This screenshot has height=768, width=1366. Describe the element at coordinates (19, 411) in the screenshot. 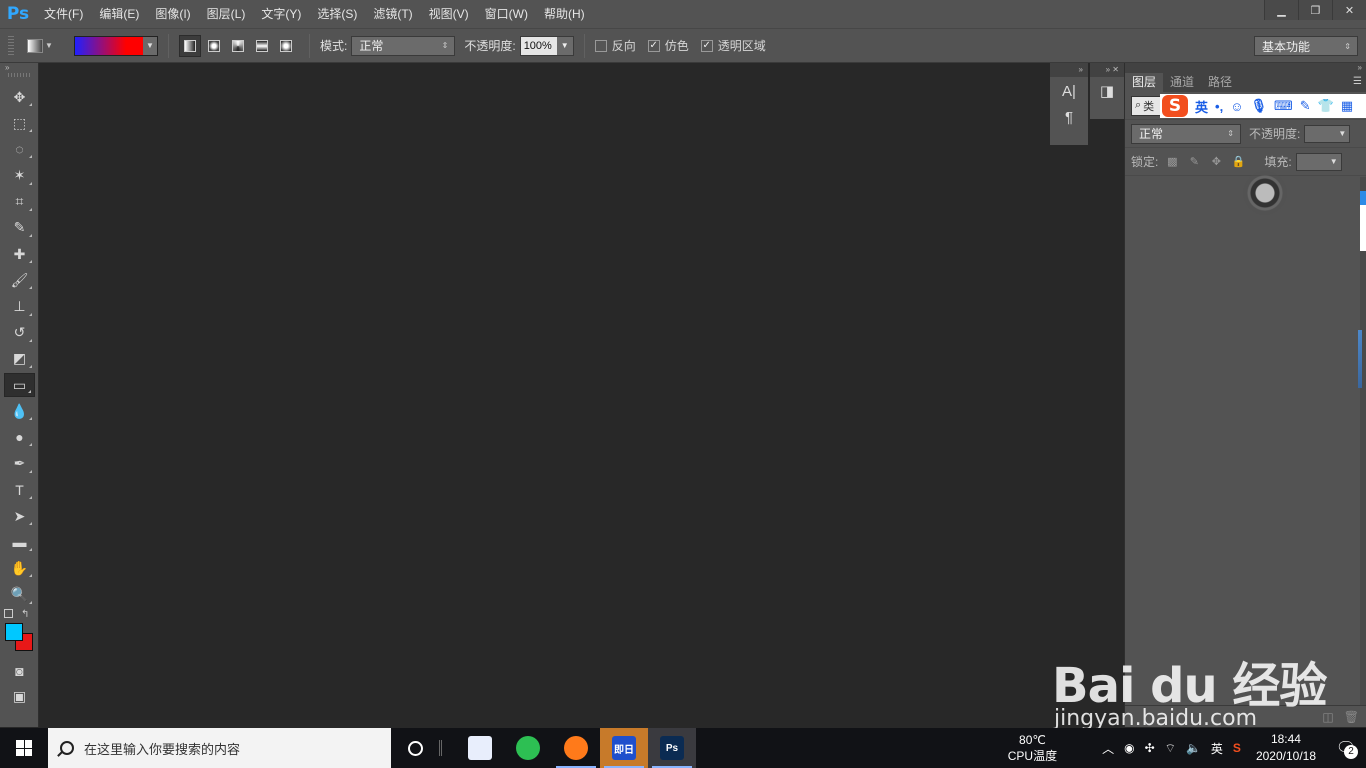

I see `blur-tool: 💧` at that location.